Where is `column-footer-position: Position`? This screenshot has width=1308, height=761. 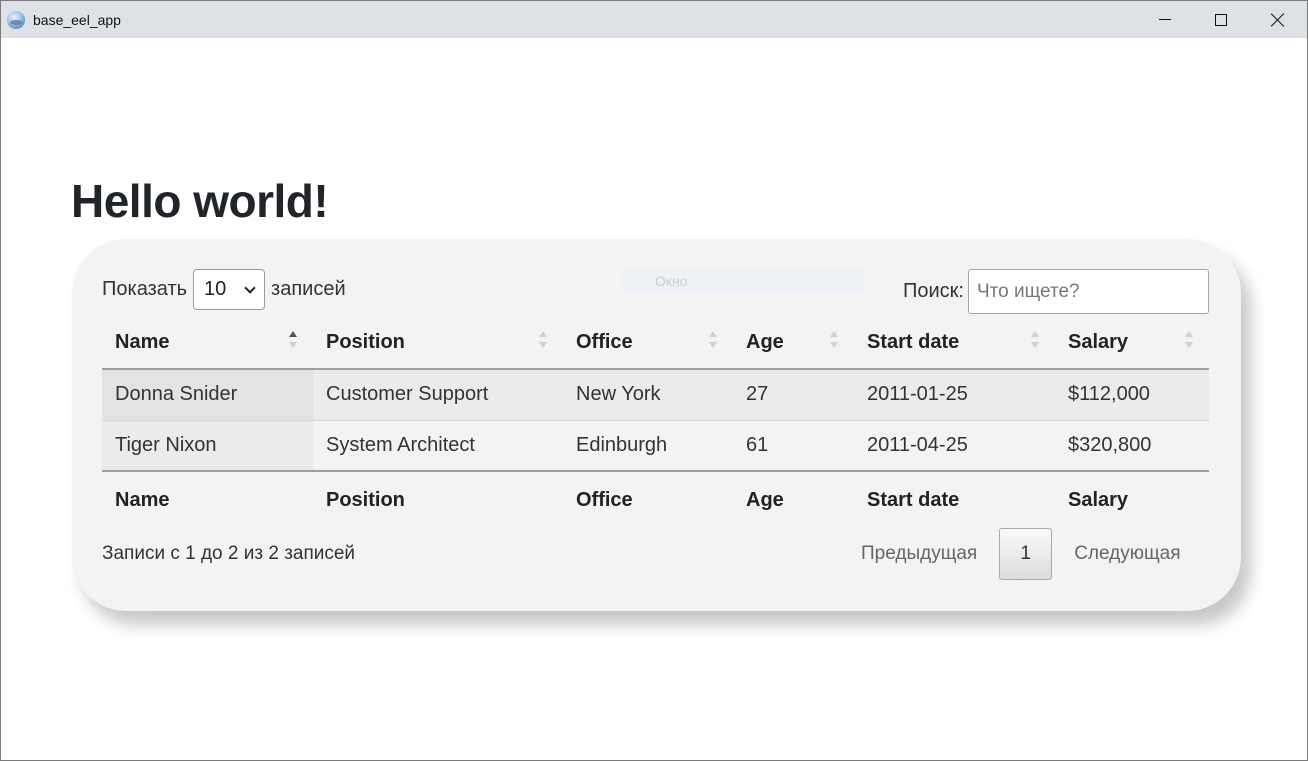
column-footer-position: Position is located at coordinates (438, 499).